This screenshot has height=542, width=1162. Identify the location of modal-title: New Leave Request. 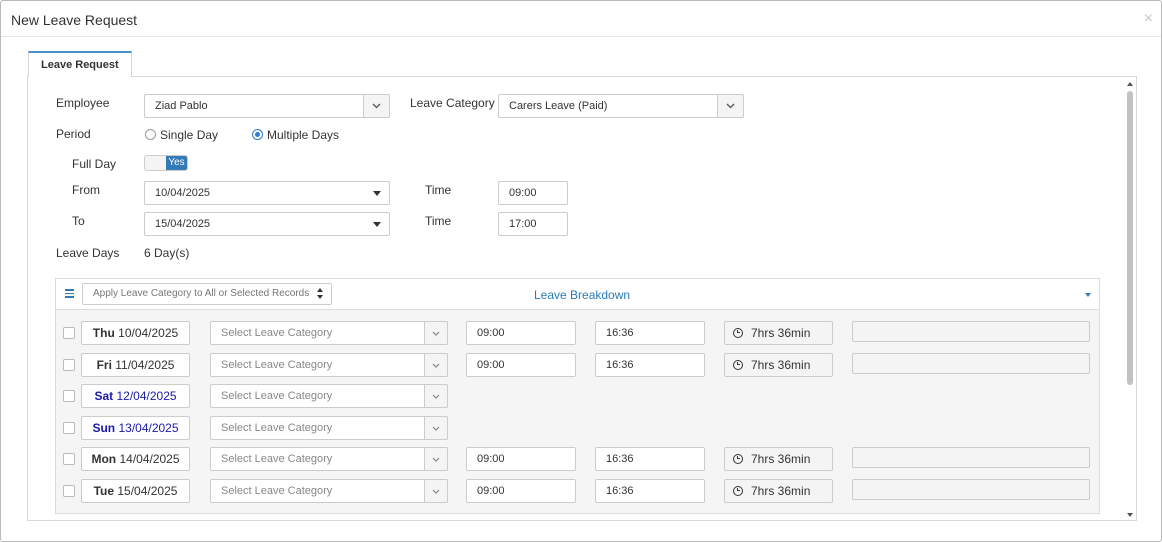
(74, 20).